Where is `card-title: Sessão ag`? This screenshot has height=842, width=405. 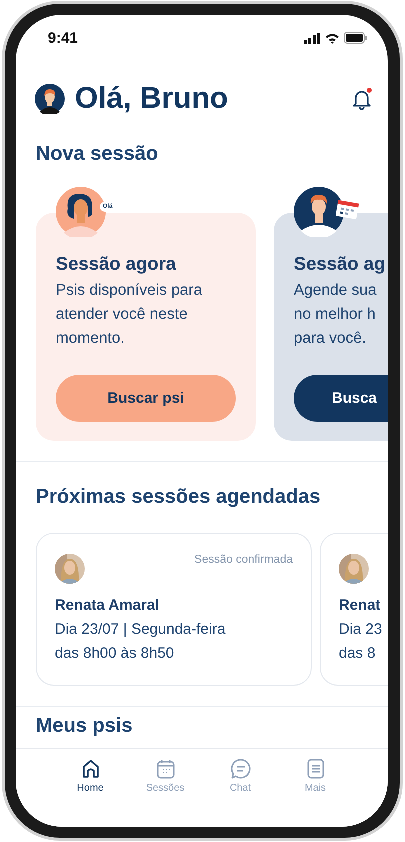 card-title: Sessão ag is located at coordinates (340, 264).